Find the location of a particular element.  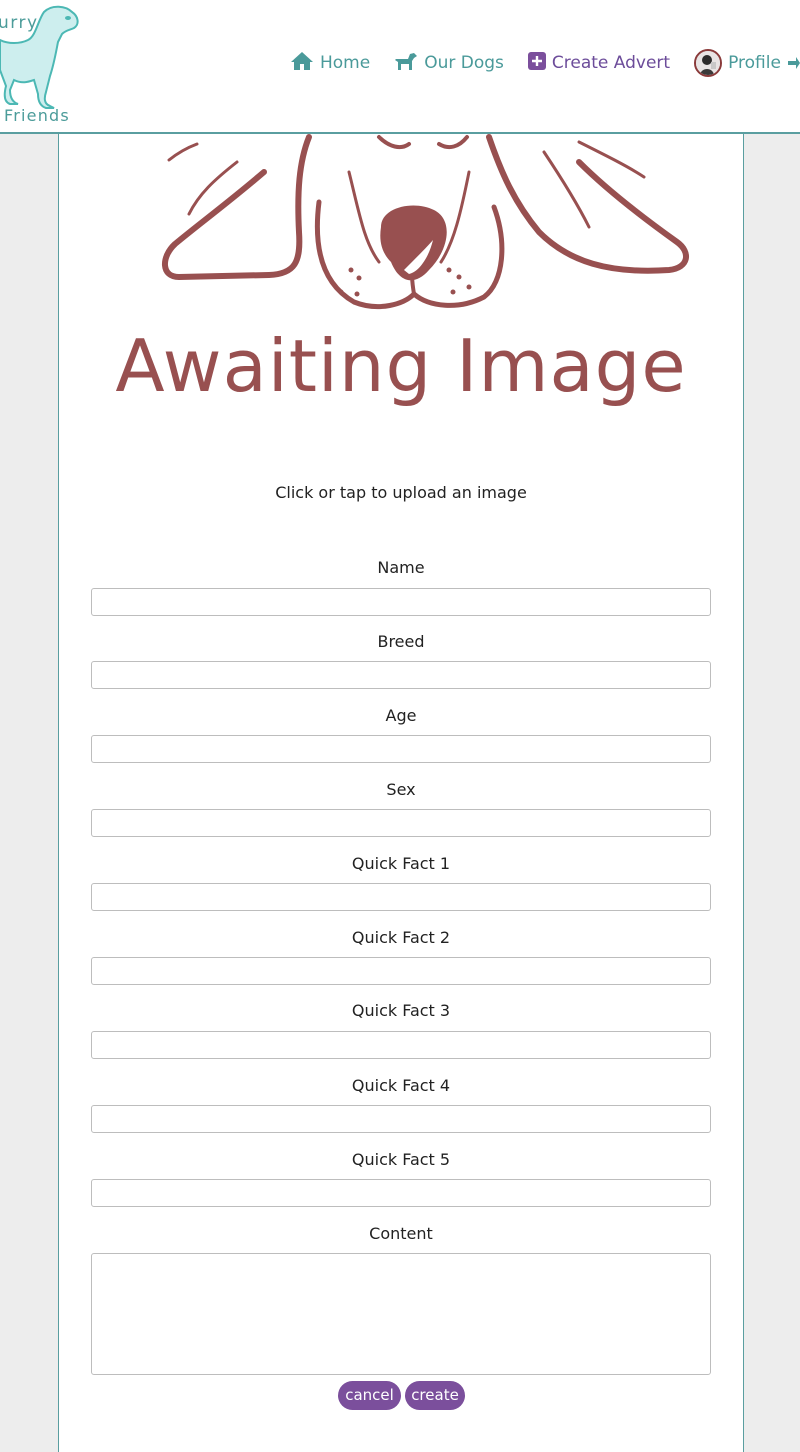

sex-input is located at coordinates (401, 823).